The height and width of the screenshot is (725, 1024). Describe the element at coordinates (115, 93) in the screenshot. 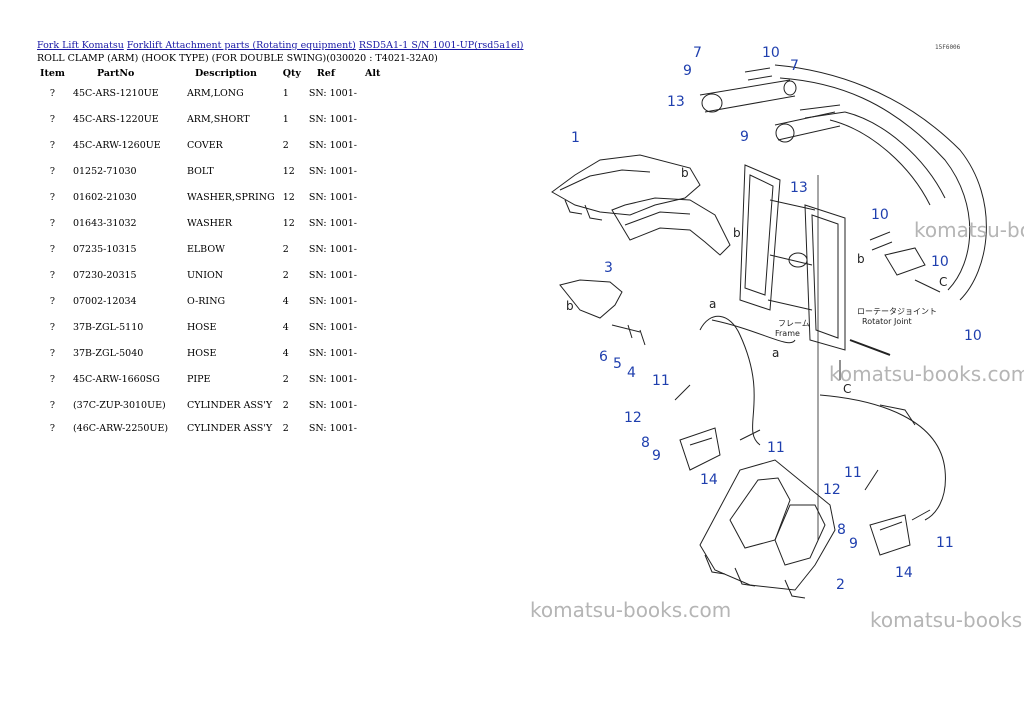

I see `cell-partno: 45C-ARS-1210UE` at that location.